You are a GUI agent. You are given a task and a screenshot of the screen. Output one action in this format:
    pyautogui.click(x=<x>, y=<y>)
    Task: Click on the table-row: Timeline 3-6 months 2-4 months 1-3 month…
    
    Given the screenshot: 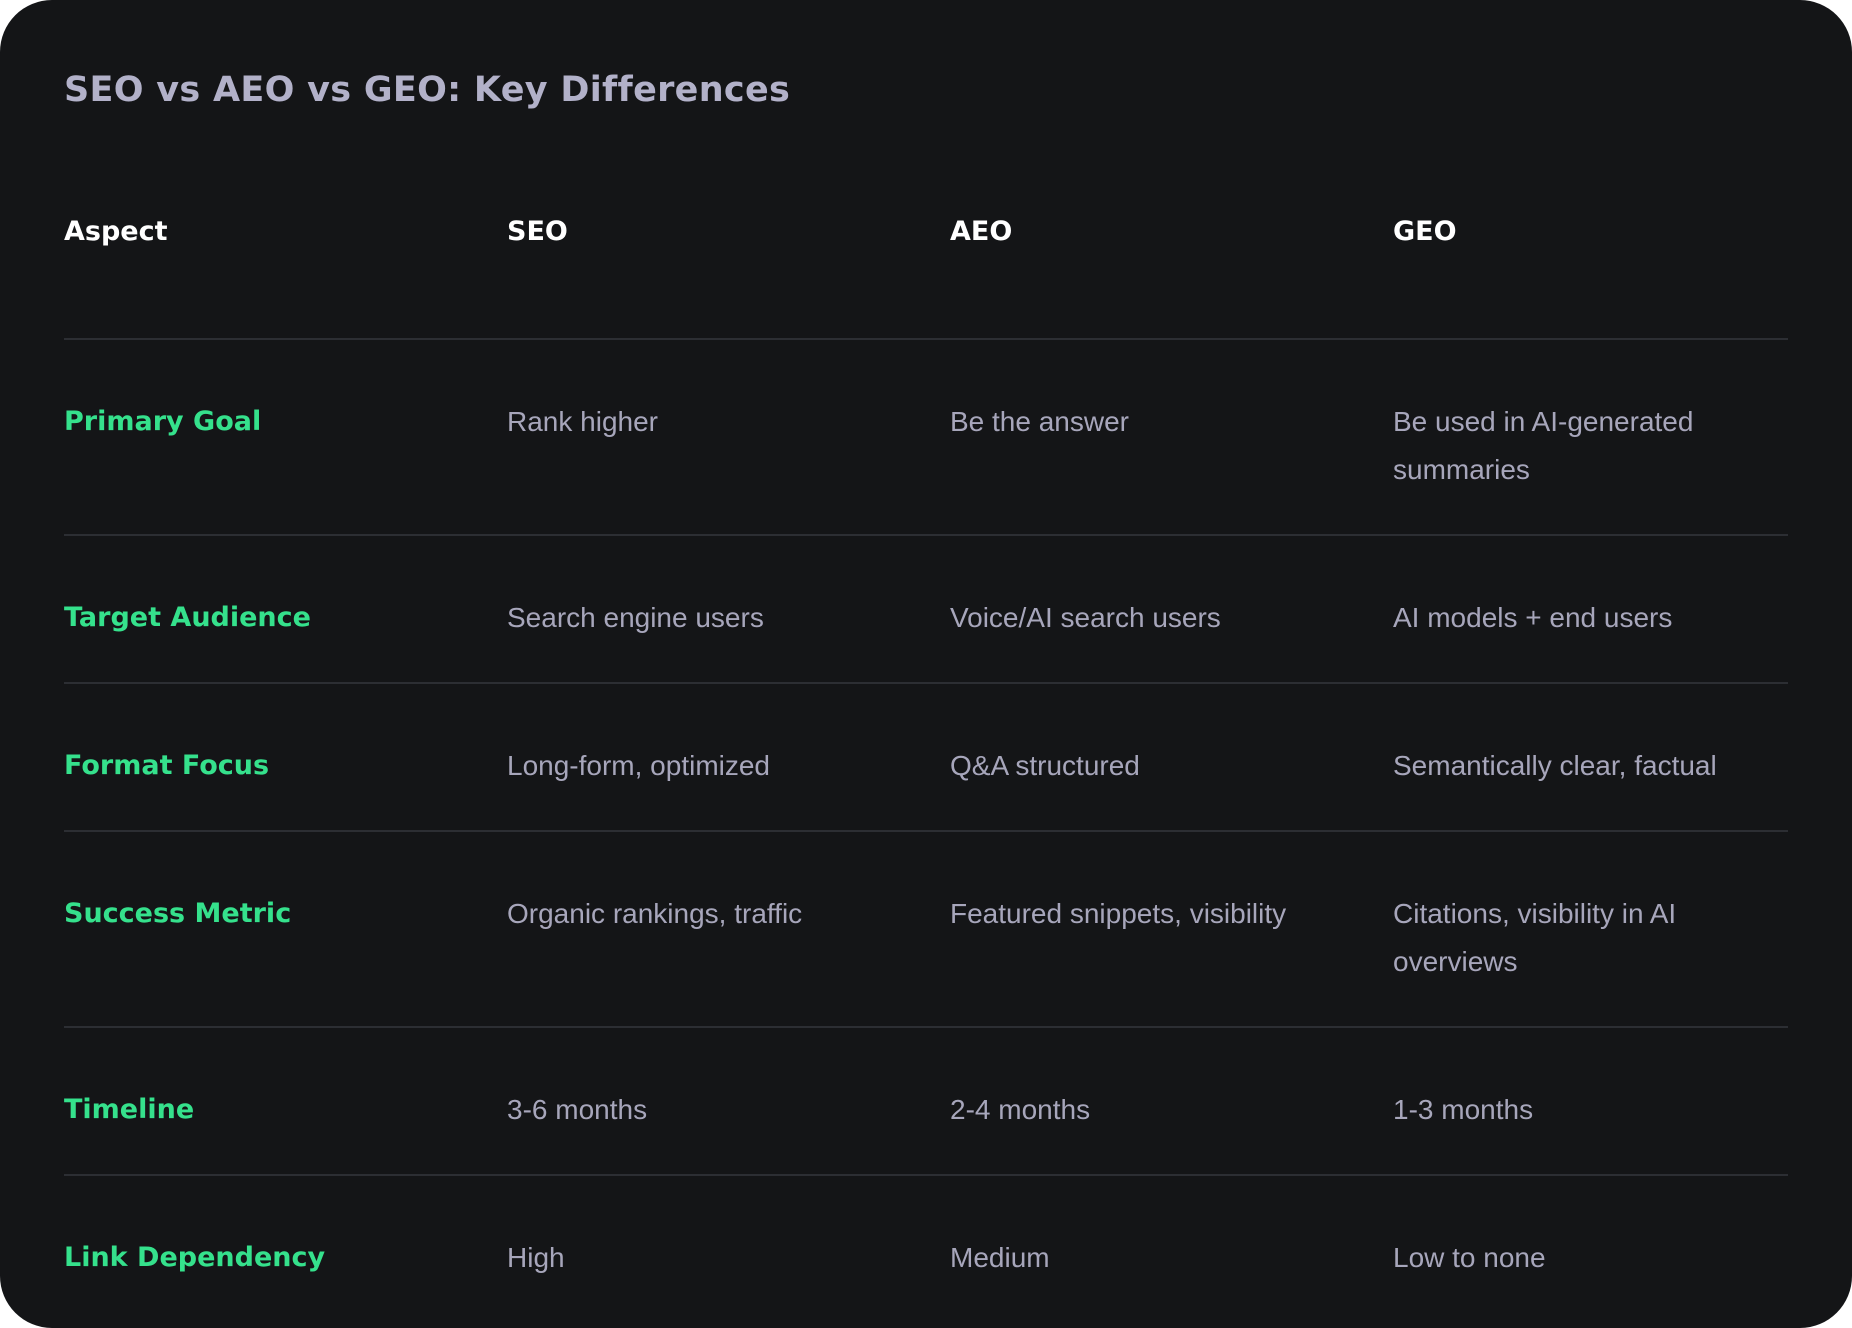 What is the action you would take?
    pyautogui.click(x=926, y=1101)
    